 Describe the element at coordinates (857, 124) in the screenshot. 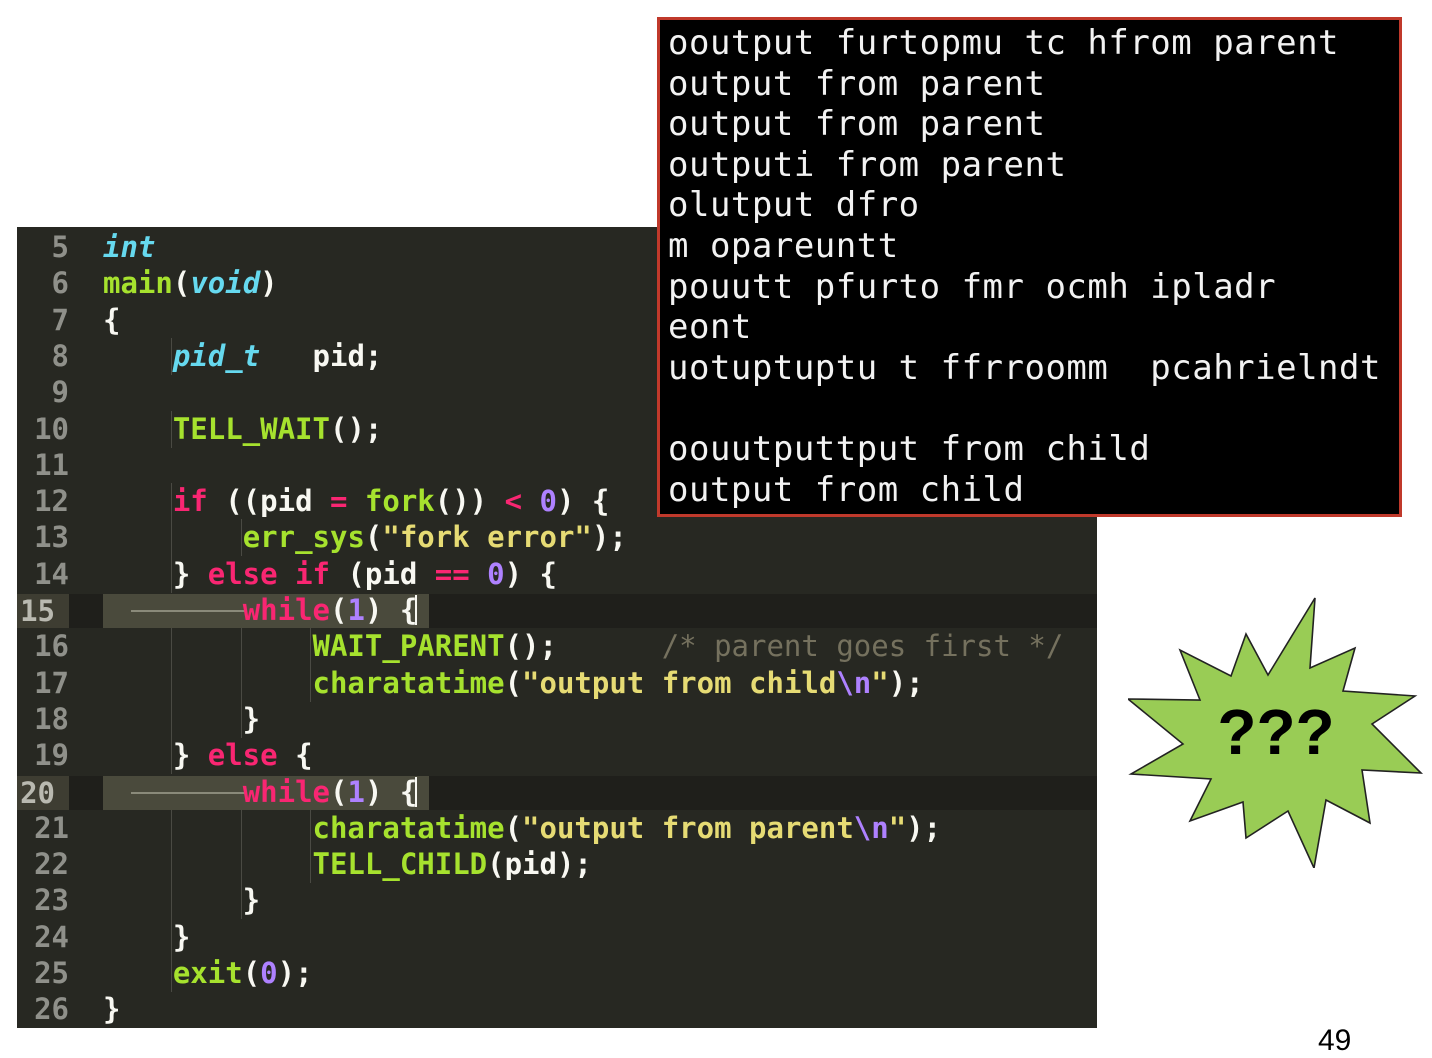

I see `terminal-line: output from parent` at that location.